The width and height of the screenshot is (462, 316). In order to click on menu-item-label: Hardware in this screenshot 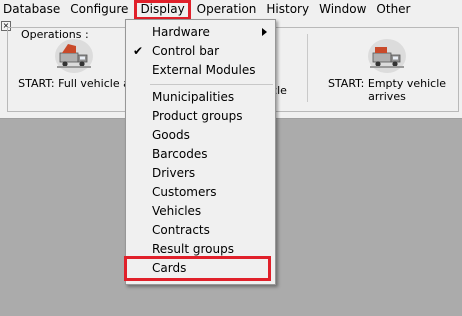, I will do `click(181, 32)`.